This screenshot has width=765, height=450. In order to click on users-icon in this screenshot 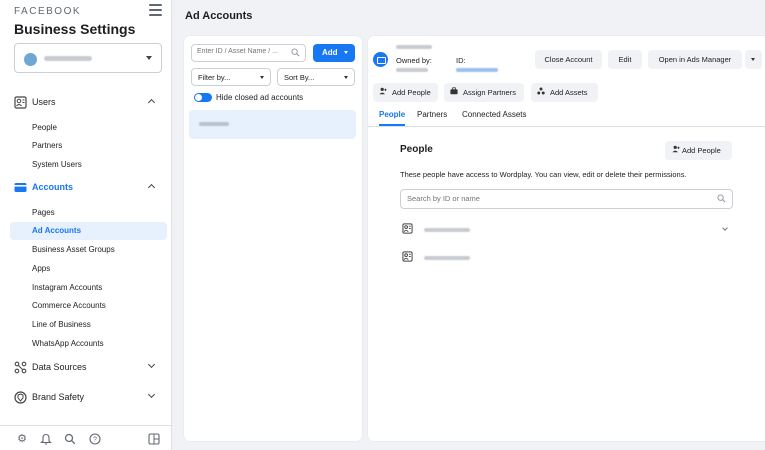, I will do `click(20, 102)`.